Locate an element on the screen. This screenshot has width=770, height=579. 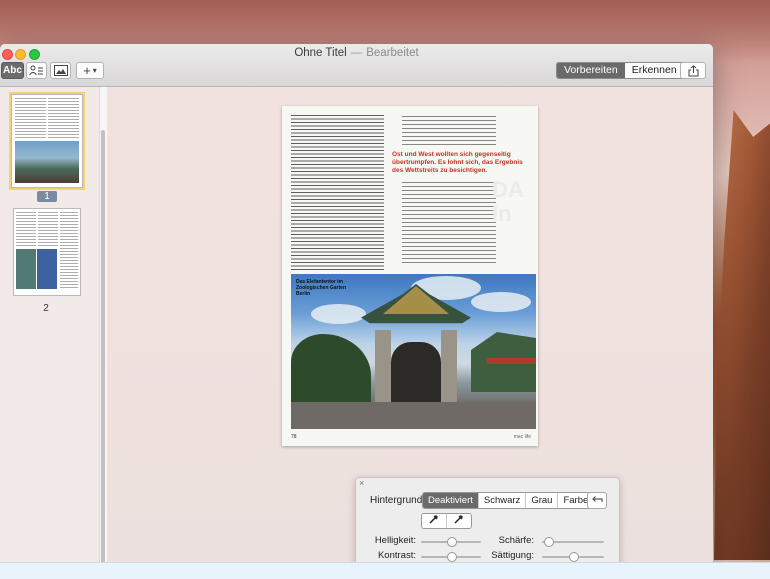
saturation-slider is located at coordinates (573, 557).